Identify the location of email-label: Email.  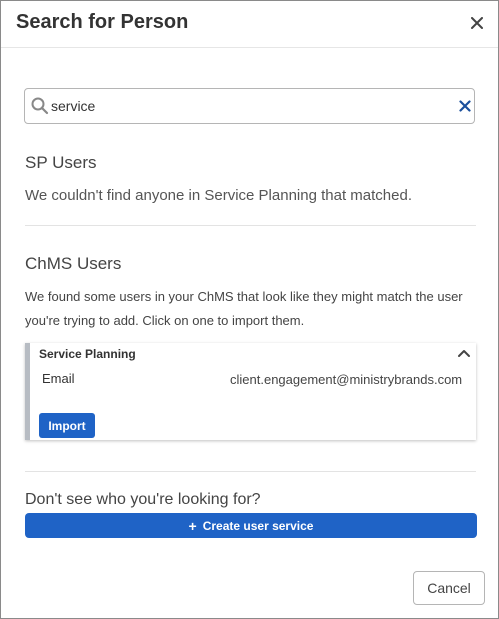
(58, 378).